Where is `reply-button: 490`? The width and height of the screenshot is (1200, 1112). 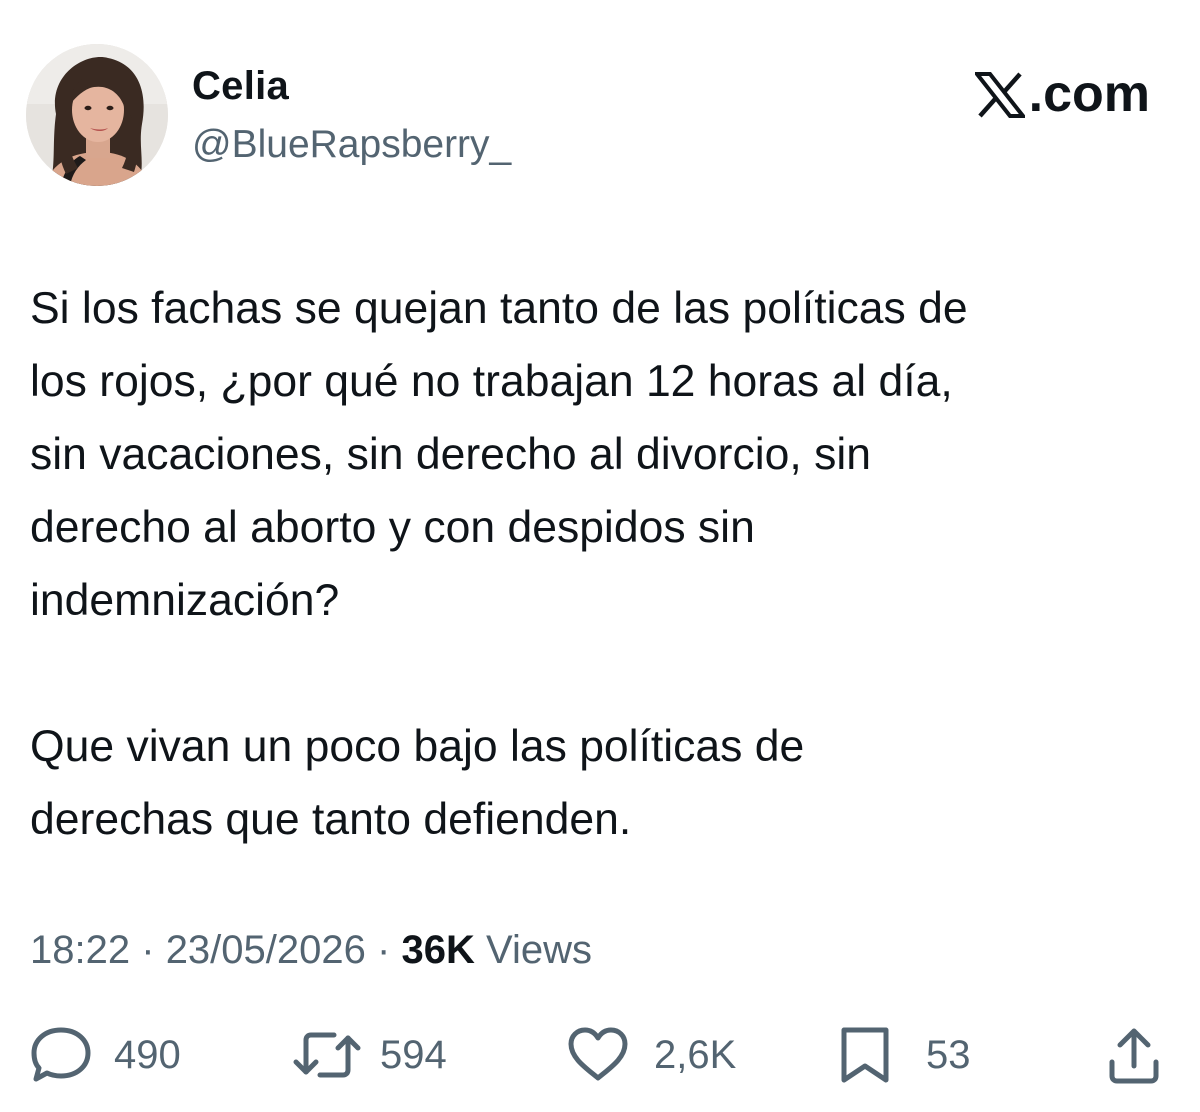 reply-button: 490 is located at coordinates (105, 1055).